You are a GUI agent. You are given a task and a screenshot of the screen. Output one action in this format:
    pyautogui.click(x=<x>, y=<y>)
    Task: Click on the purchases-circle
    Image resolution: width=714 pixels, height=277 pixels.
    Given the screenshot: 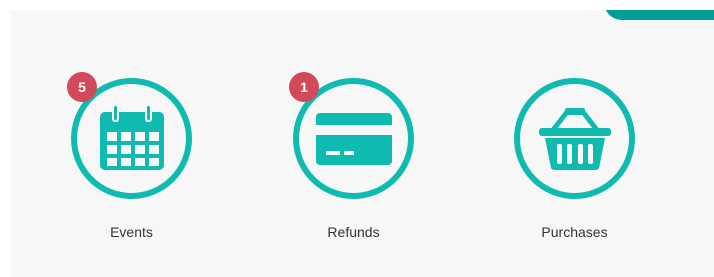 What is the action you would take?
    pyautogui.click(x=574, y=138)
    